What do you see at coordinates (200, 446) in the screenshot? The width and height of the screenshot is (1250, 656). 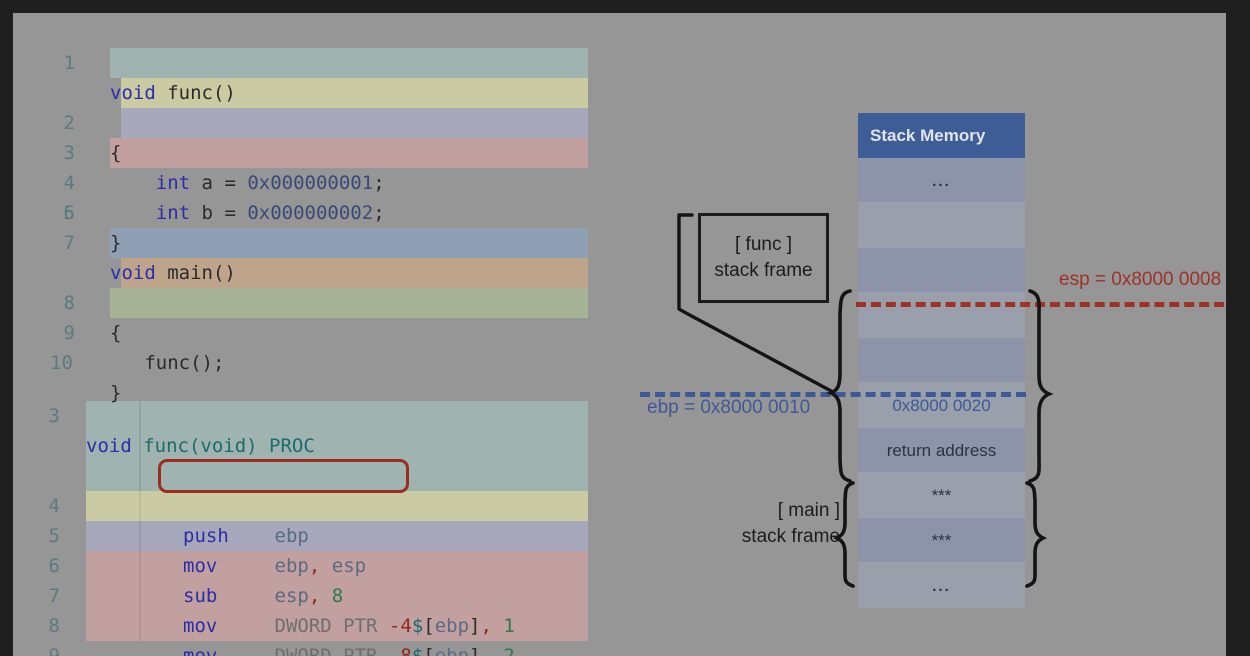 I see `code-text: void func(void) PROC` at bounding box center [200, 446].